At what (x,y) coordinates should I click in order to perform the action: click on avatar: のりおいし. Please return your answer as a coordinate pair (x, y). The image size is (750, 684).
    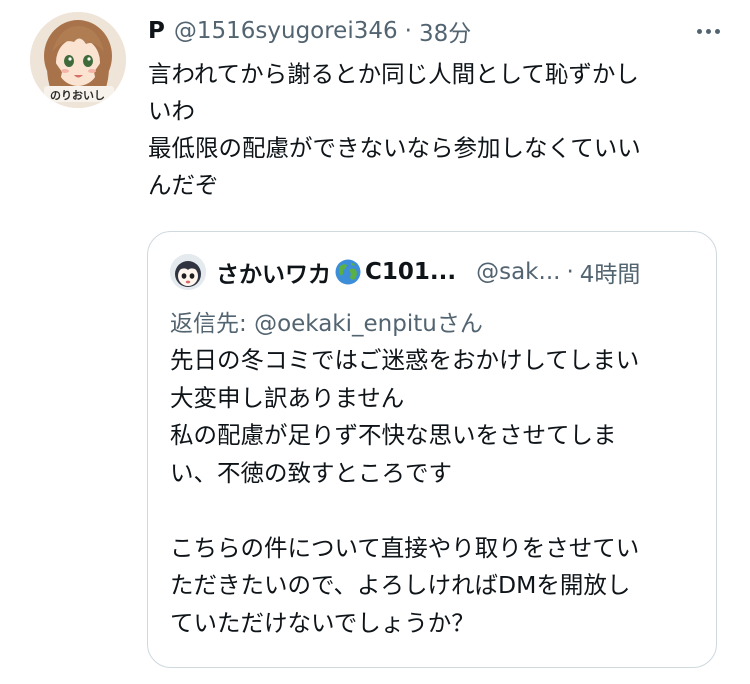
    Looking at the image, I should click on (78, 60).